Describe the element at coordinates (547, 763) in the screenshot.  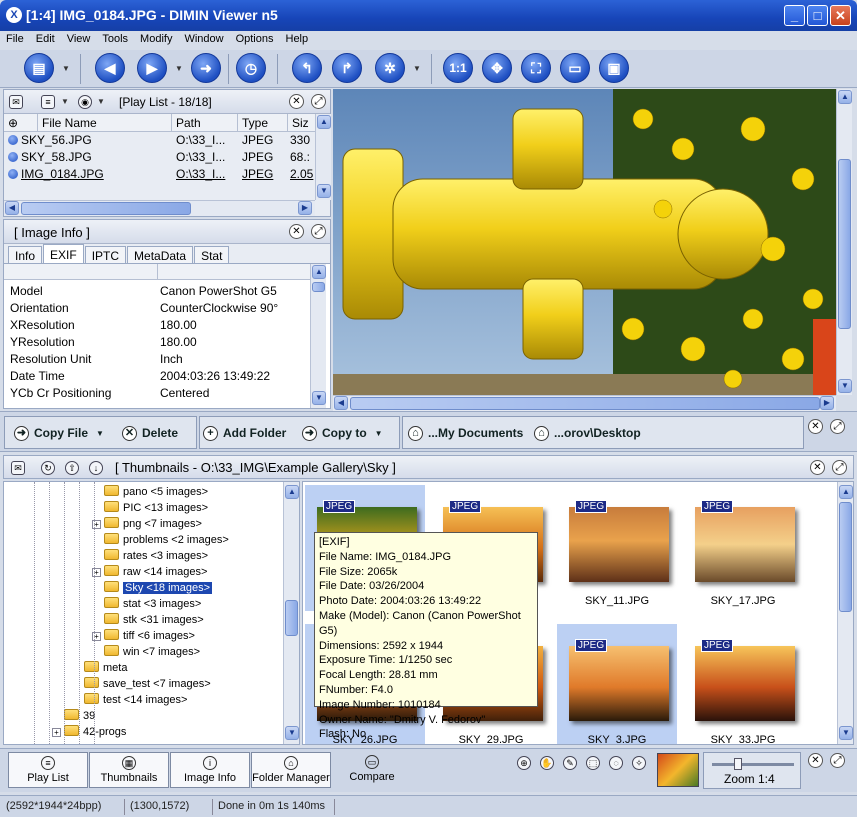
I see `hand-icon: ✋` at that location.